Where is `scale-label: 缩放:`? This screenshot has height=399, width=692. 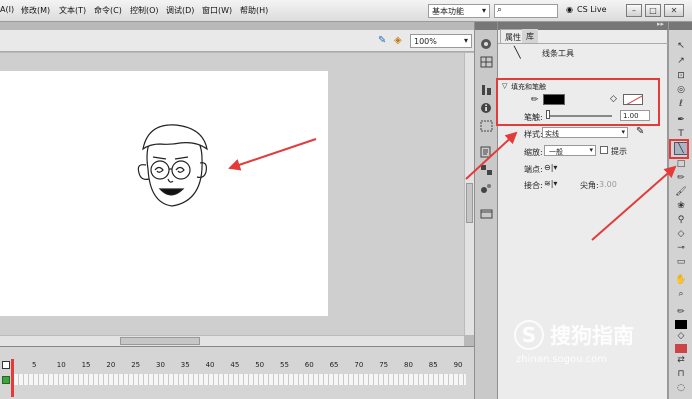
scale-label: 缩放: is located at coordinates (533, 152).